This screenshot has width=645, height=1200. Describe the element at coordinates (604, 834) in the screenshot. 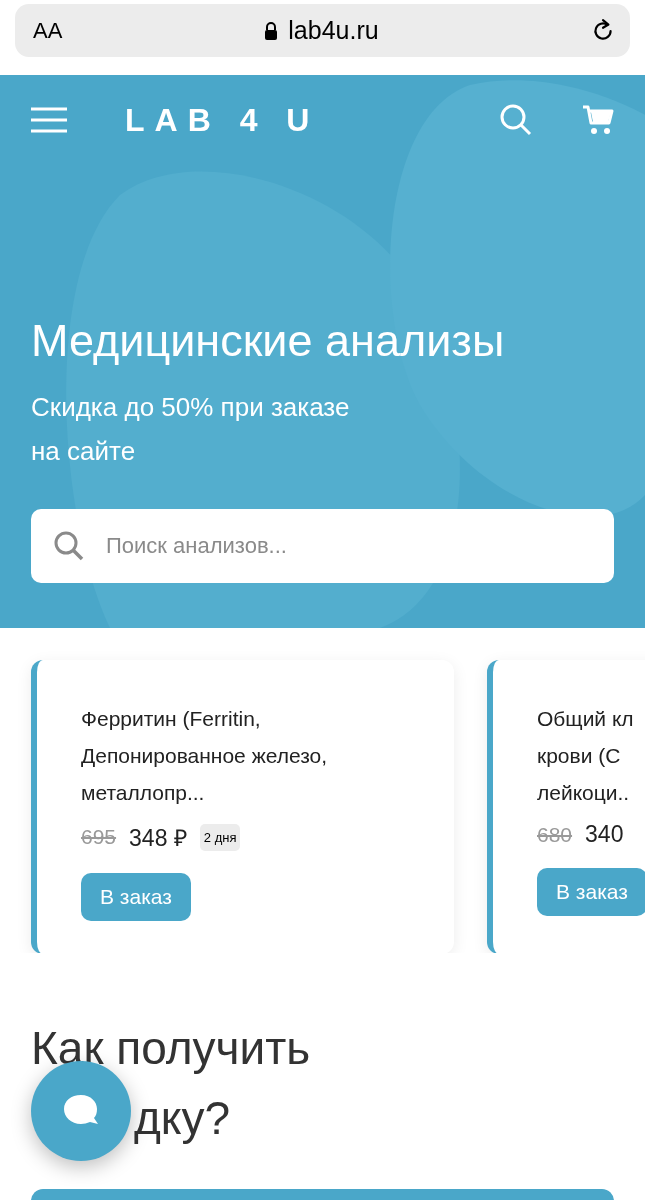

I see `price: 340` at that location.